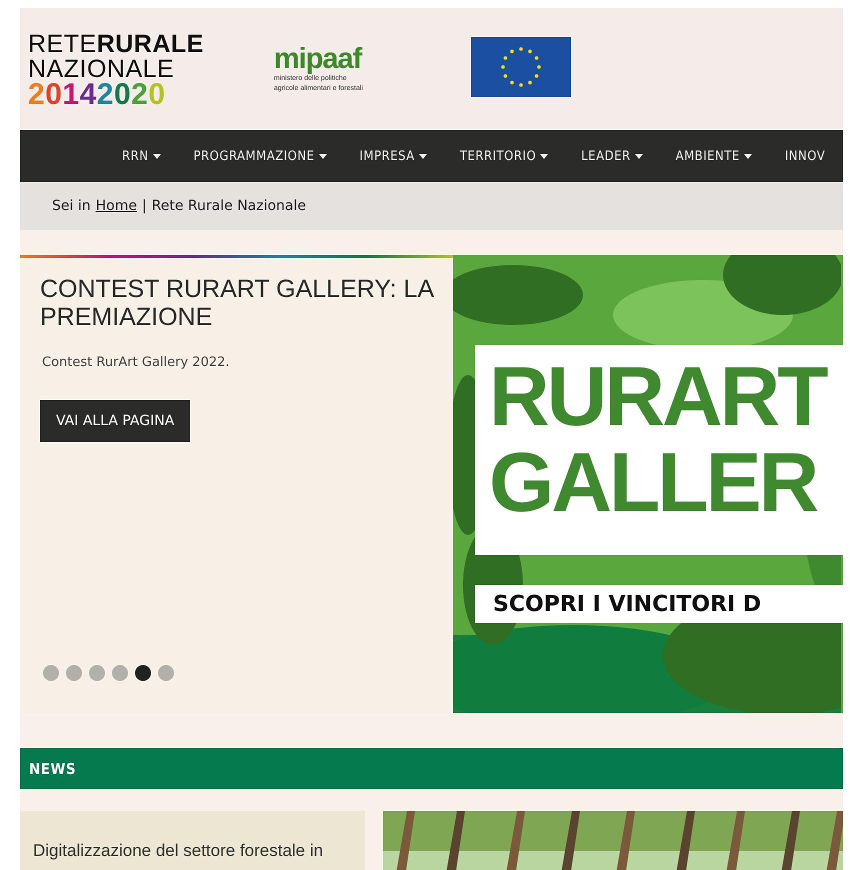 The height and width of the screenshot is (870, 850). Describe the element at coordinates (520, 67) in the screenshot. I see `flag-icon` at that location.